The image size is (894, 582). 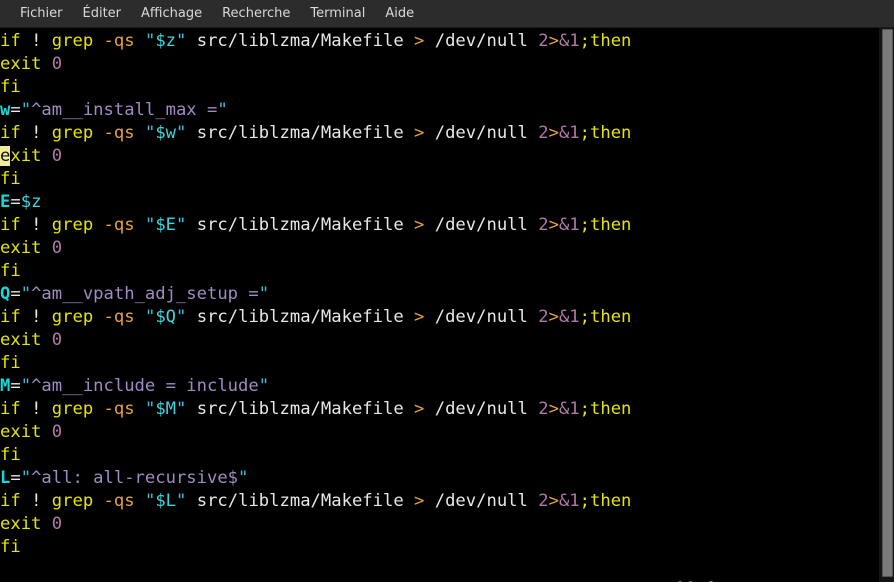 What do you see at coordinates (5, 478) in the screenshot?
I see `code-token: L` at bounding box center [5, 478].